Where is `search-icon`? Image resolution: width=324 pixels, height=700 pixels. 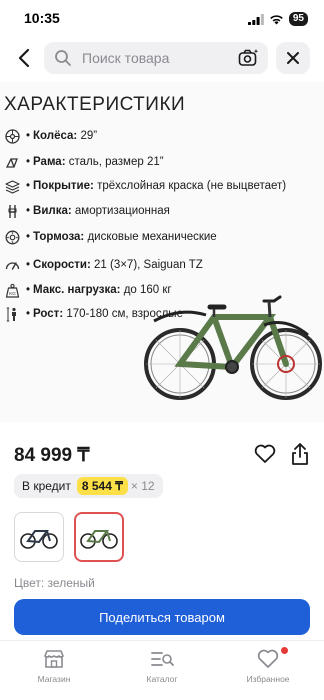
search-icon is located at coordinates (63, 58).